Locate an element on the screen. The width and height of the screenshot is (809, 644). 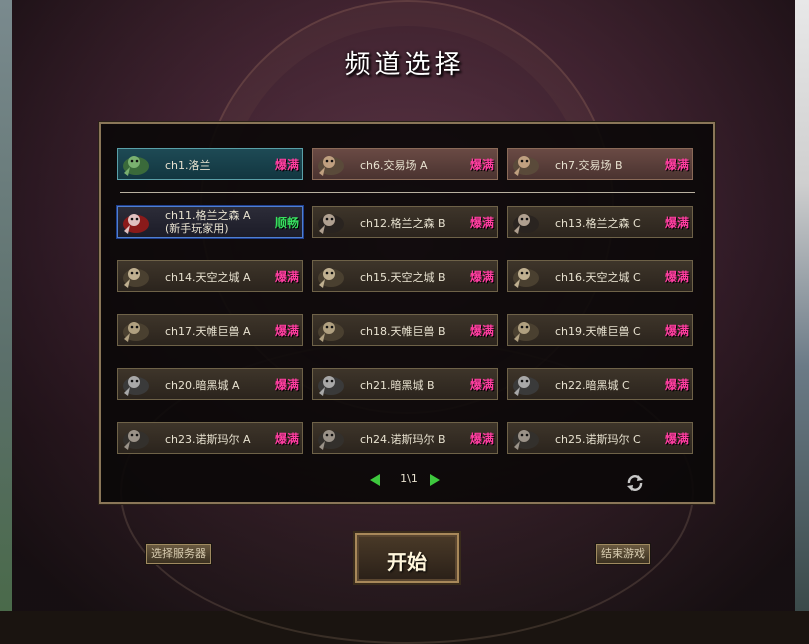
channel-name: ch21.暗黑城 B is located at coordinates (397, 385).